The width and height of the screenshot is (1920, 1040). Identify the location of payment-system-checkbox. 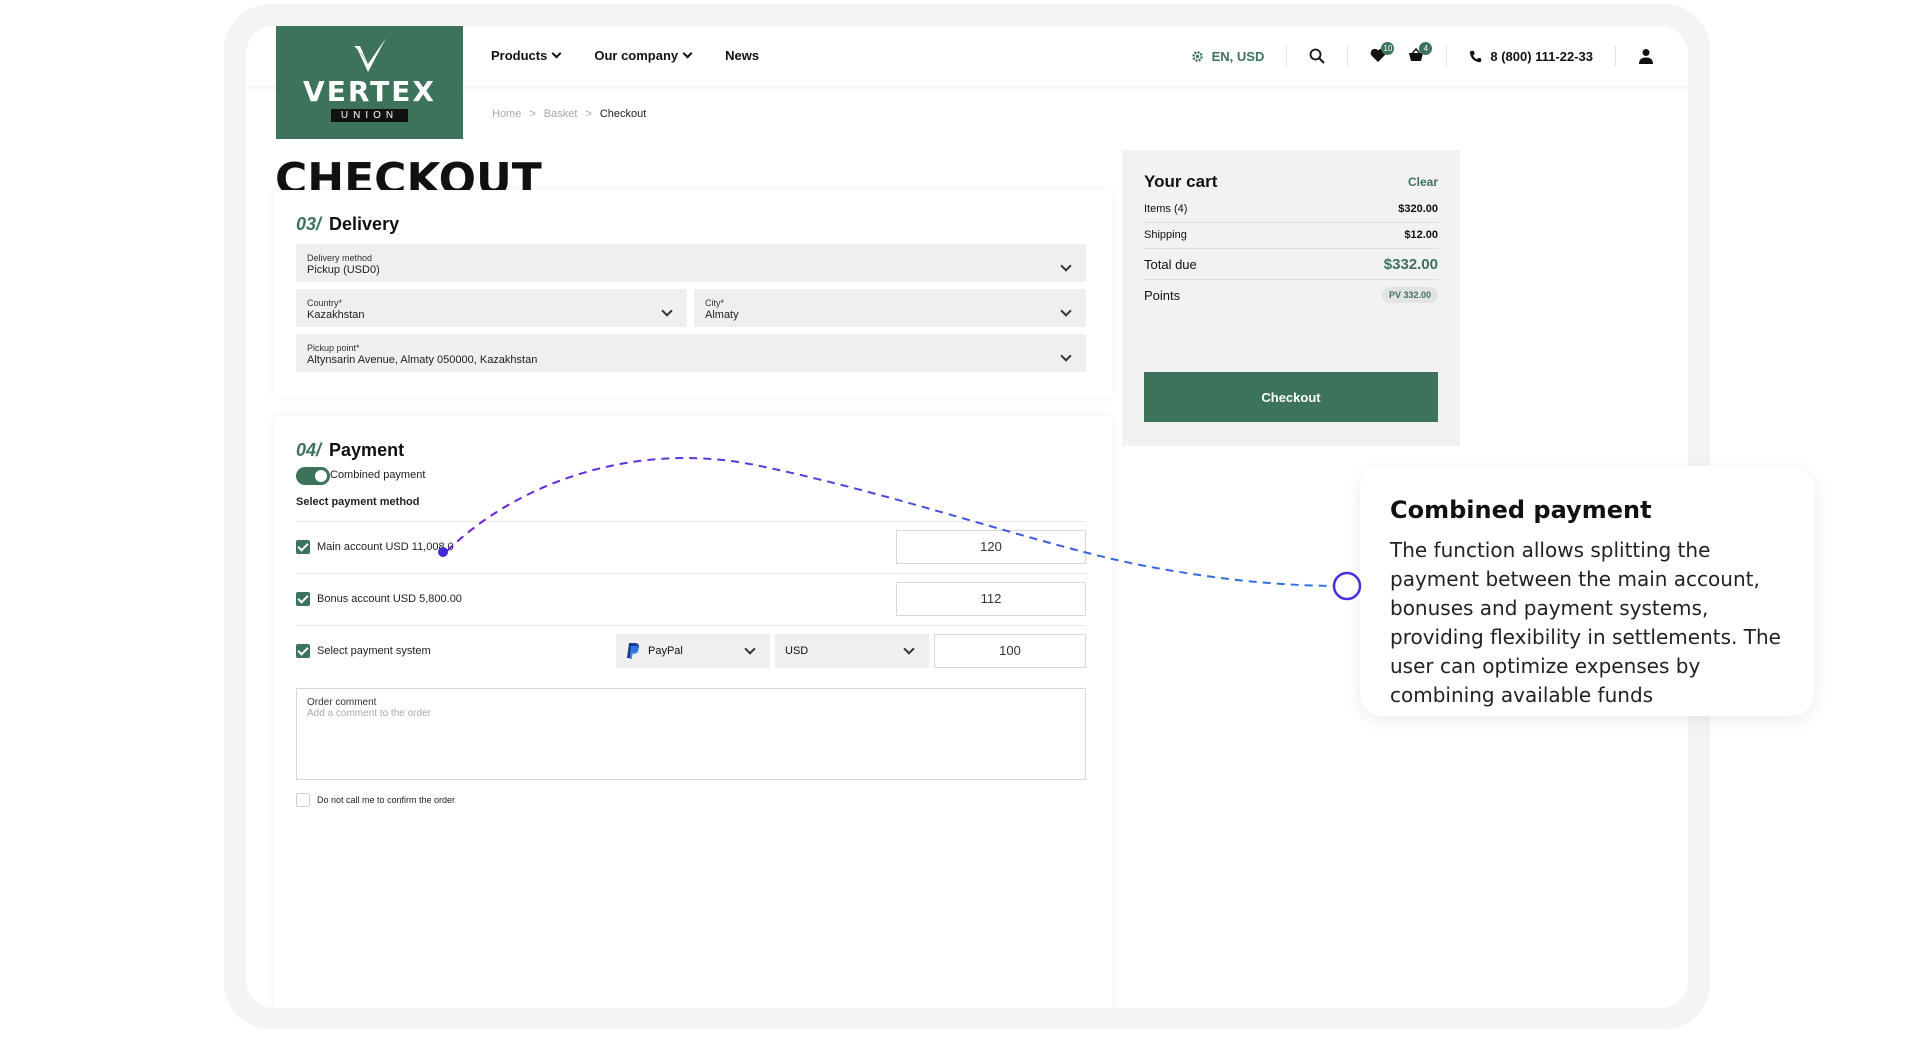
(303, 651).